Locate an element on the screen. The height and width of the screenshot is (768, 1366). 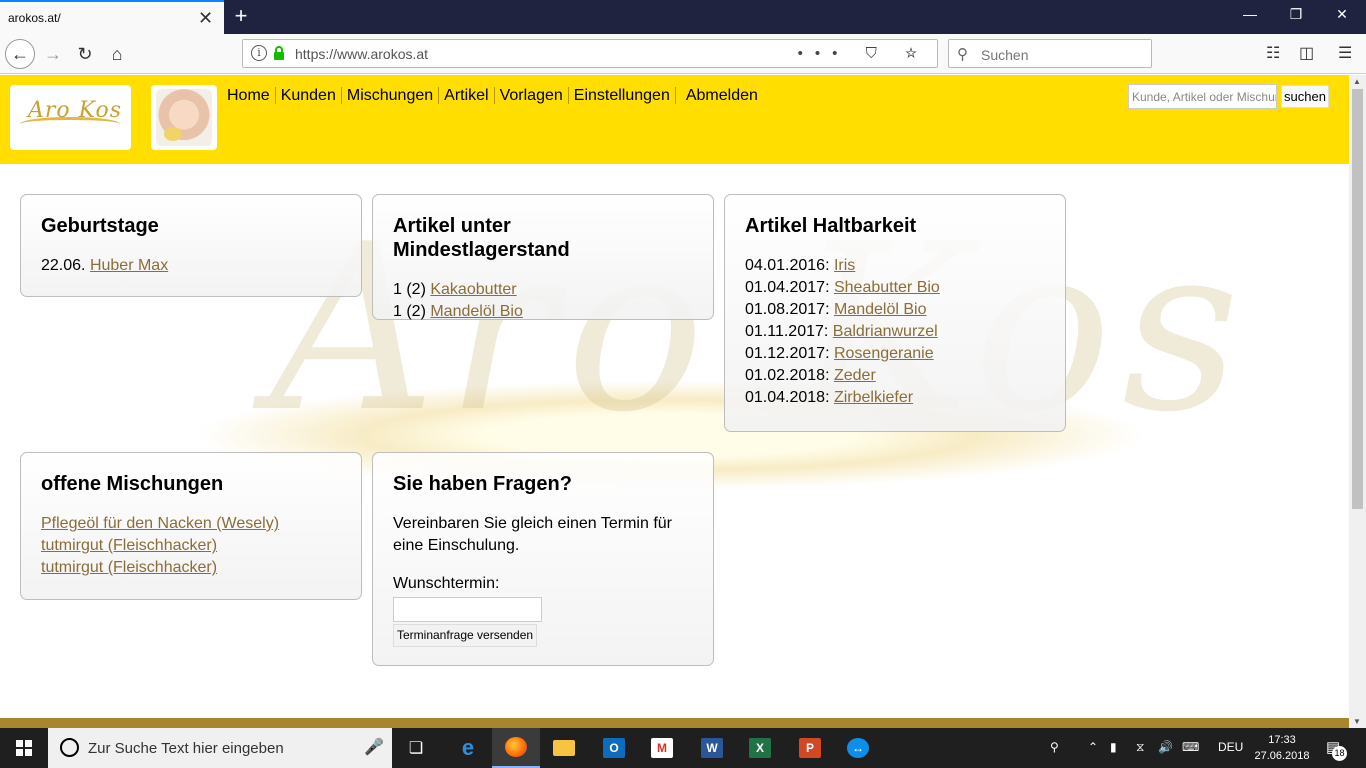
list-item: 1 (2) Mandelöl Bio is located at coordinates (458, 311).